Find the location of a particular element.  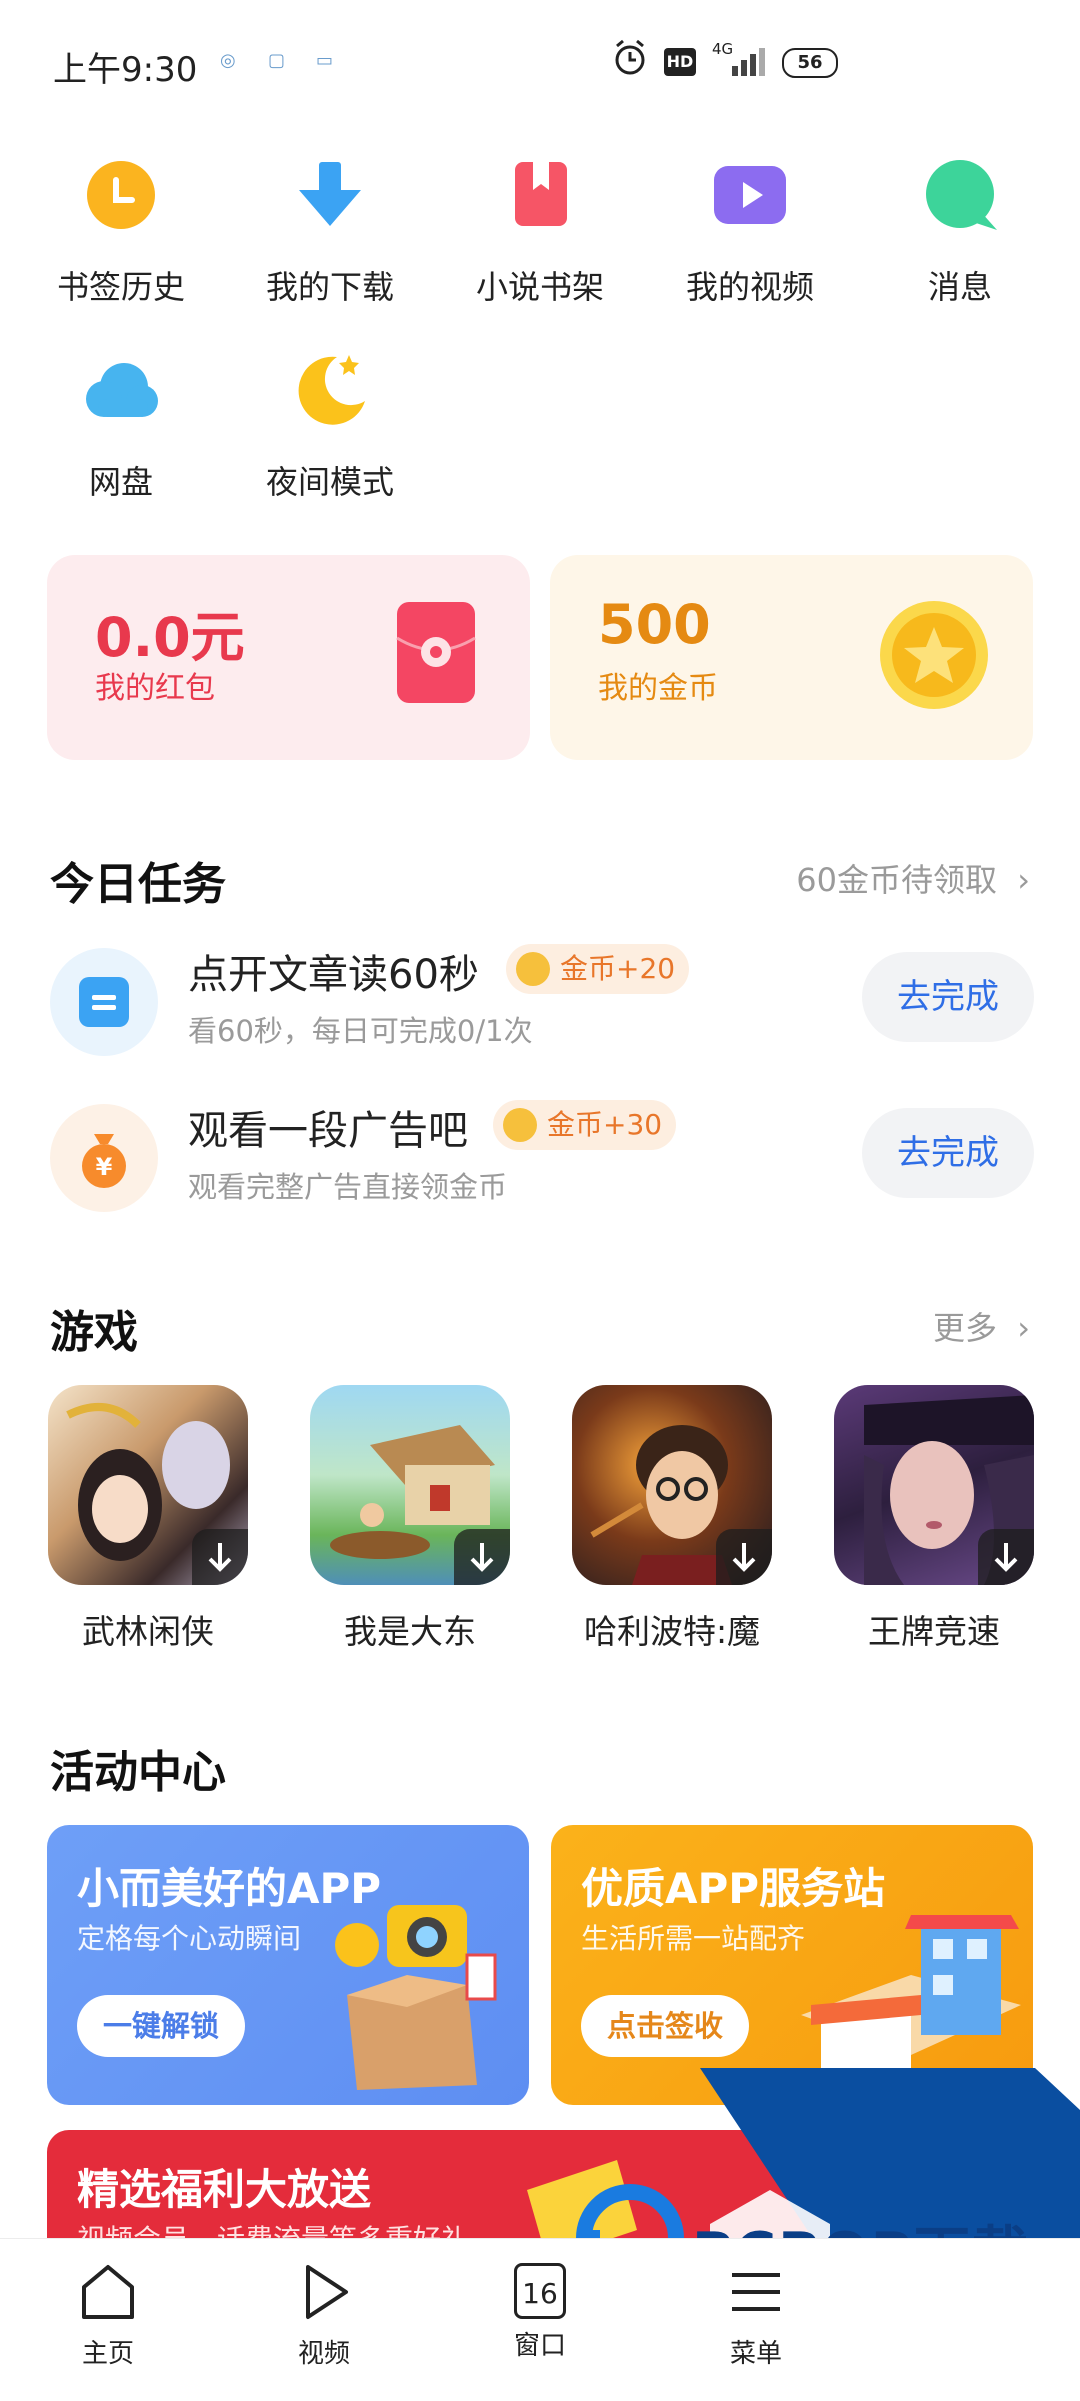

quick-action-label: 小说书架 is located at coordinates (539, 287).